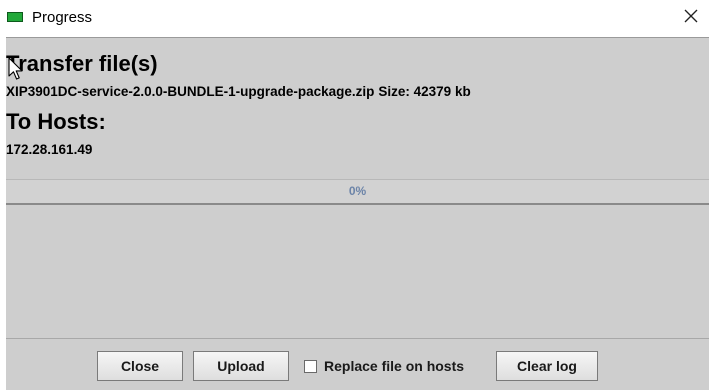 This screenshot has width=709, height=390. Describe the element at coordinates (547, 366) in the screenshot. I see `clear-log-button: Clear log` at that location.